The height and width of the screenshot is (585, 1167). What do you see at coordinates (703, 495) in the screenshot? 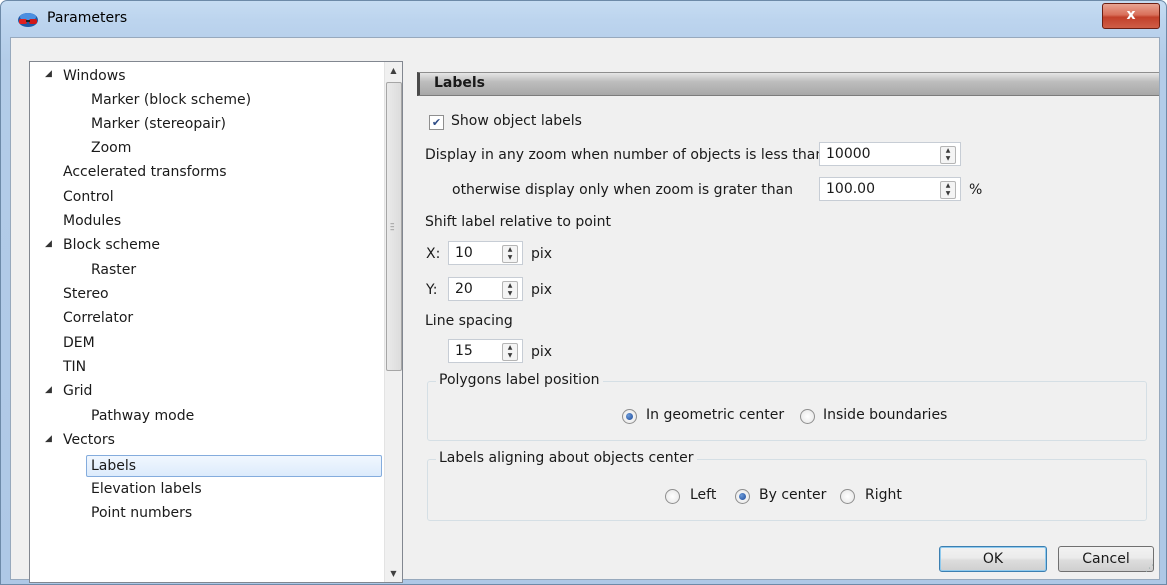
I see `left-label: Left` at bounding box center [703, 495].